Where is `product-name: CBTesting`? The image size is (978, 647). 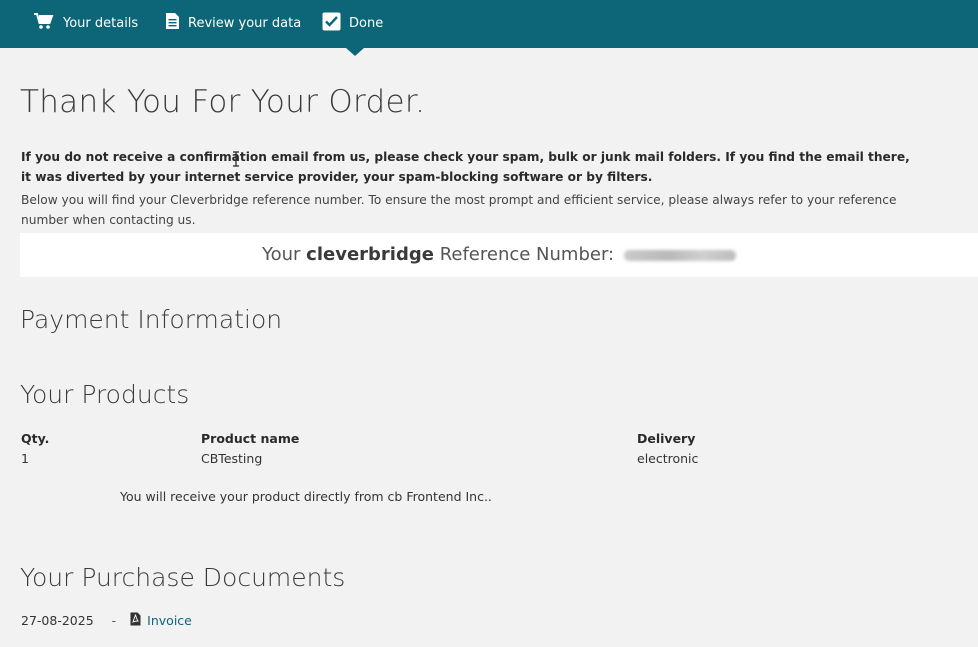
product-name: CBTesting is located at coordinates (232, 458).